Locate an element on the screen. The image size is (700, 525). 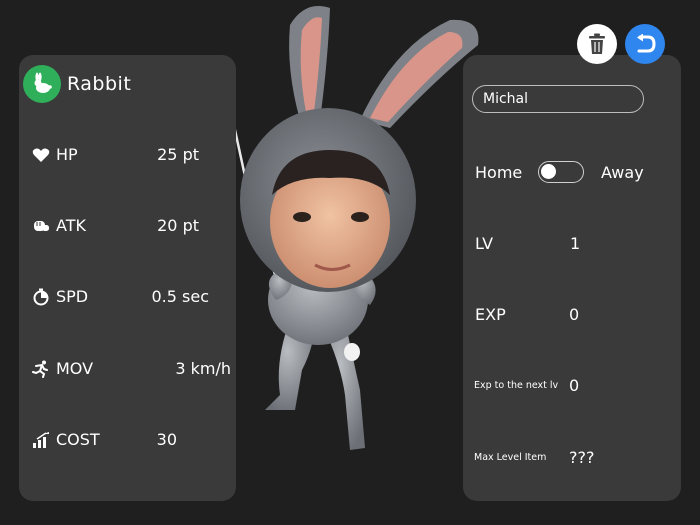
stat-row-spd: SPD 0.5 sec is located at coordinates (132, 298).